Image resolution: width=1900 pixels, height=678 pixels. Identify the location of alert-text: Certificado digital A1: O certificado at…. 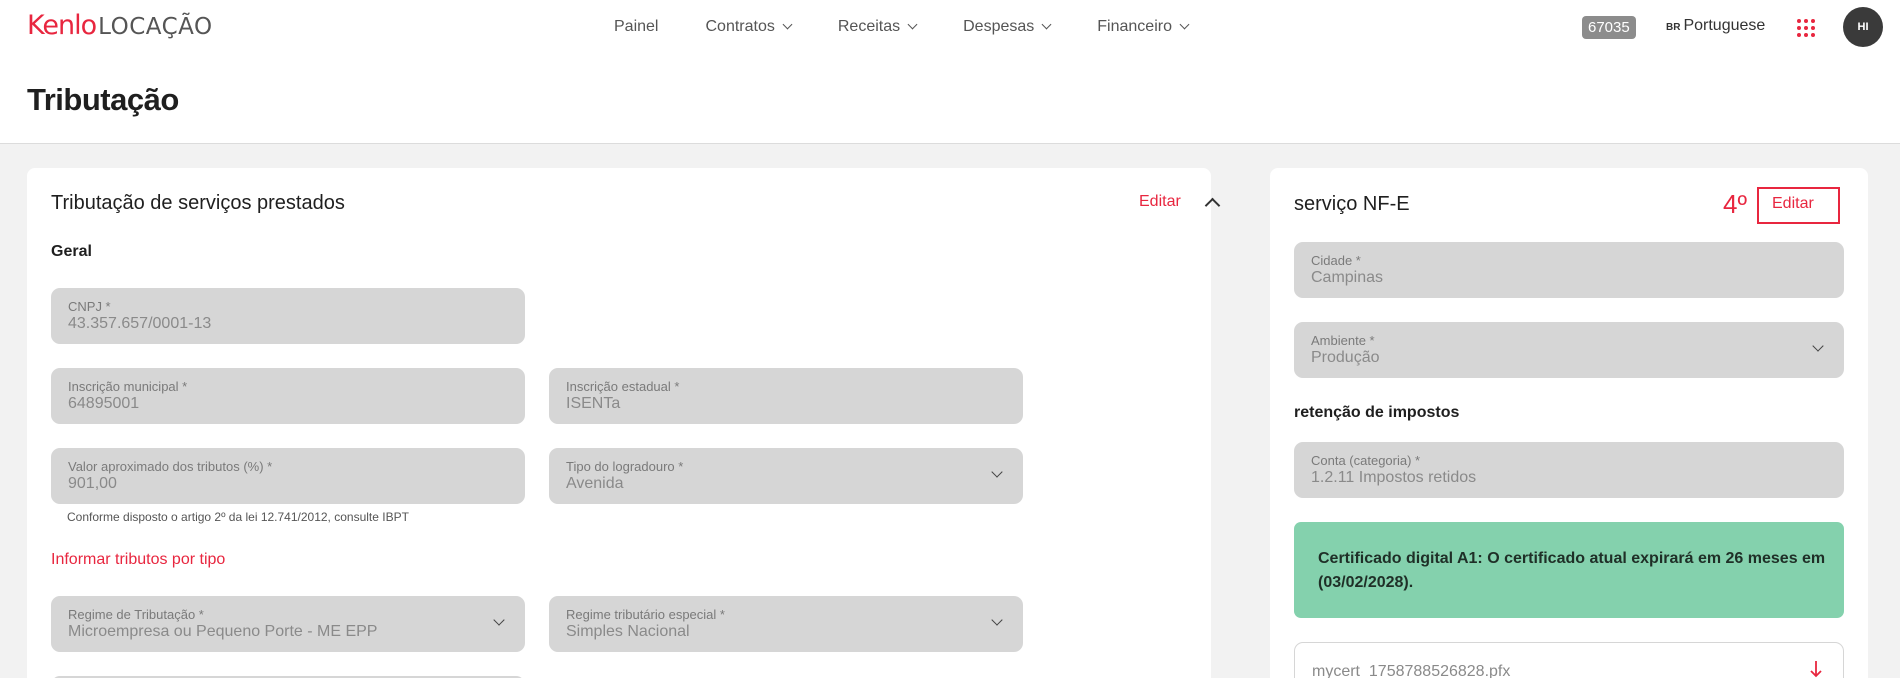
(1572, 570).